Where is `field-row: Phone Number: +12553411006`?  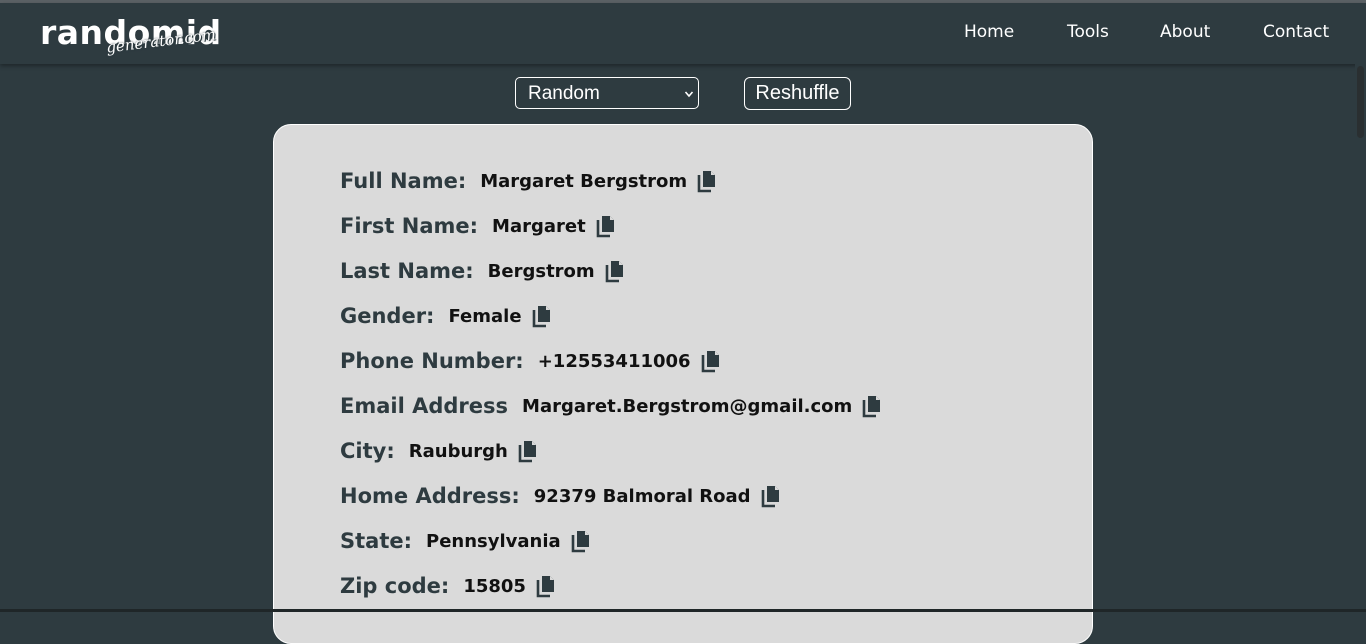 field-row: Phone Number: +12553411006 is located at coordinates (531, 361).